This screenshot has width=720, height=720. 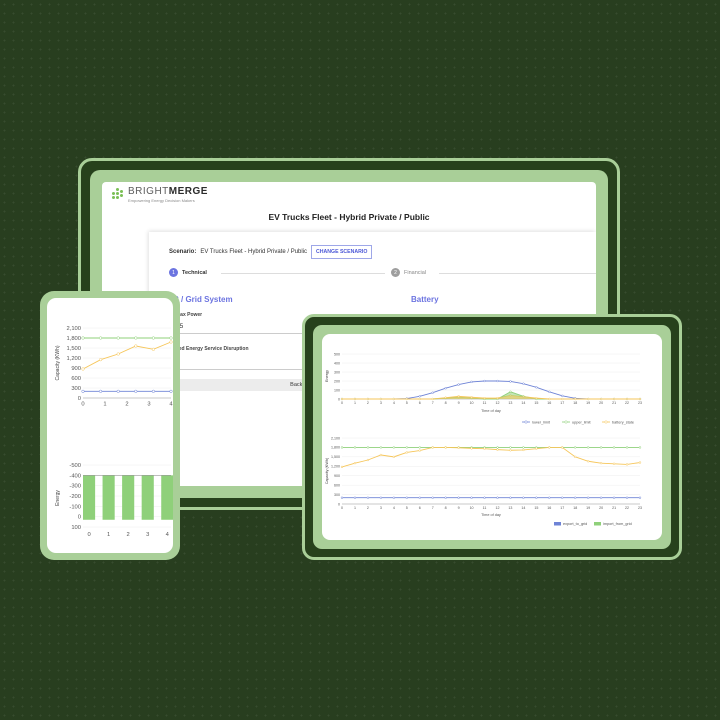 What do you see at coordinates (536, 508) in the screenshot?
I see `x-tick-label: 15` at bounding box center [536, 508].